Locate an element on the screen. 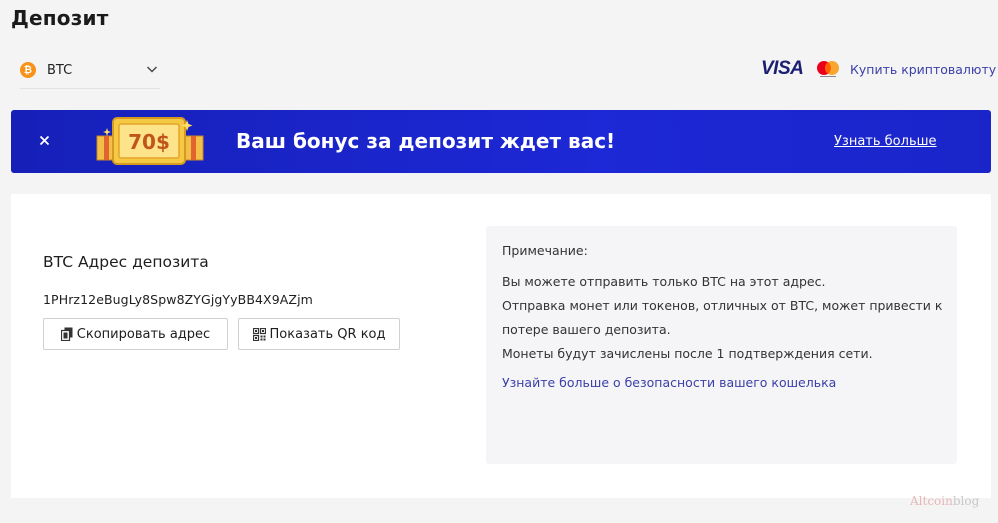 The height and width of the screenshot is (523, 998). watermark: Altcoinblog is located at coordinates (944, 501).